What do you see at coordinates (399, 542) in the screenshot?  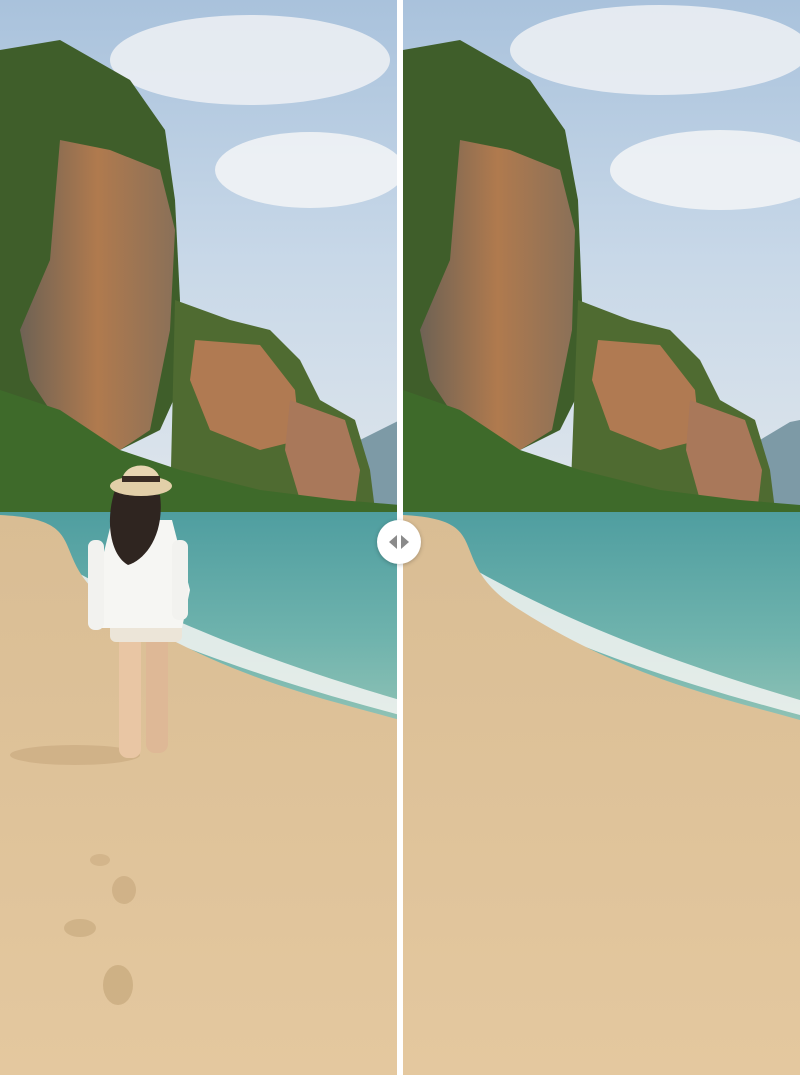 I see `split-handle` at bounding box center [399, 542].